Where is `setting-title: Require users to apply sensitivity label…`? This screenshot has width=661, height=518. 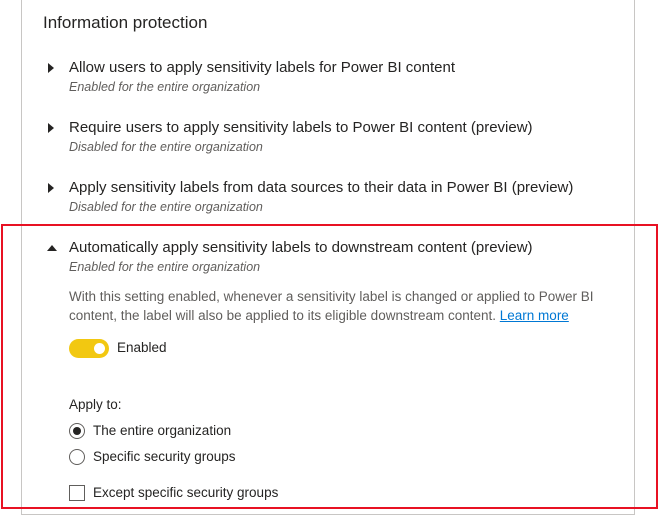
setting-title: Require users to apply sensitivity label… is located at coordinates (301, 127).